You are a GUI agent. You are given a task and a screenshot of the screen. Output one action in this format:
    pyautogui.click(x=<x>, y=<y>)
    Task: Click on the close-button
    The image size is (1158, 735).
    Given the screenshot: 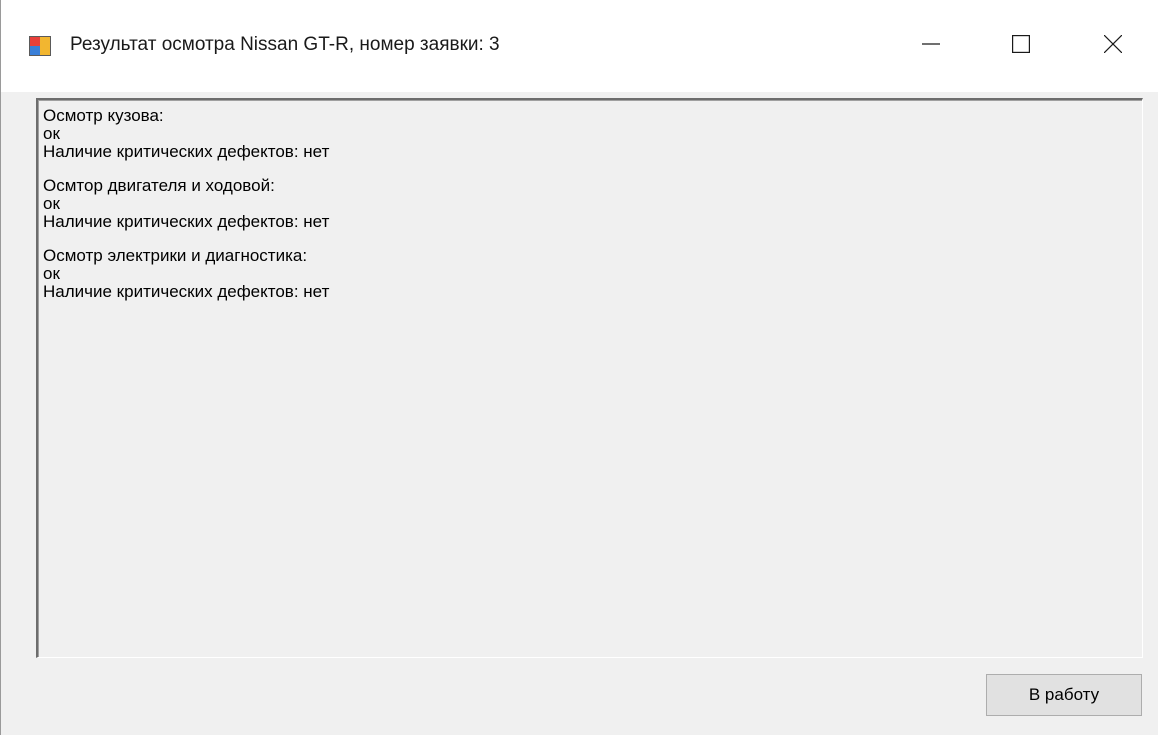 What is the action you would take?
    pyautogui.click(x=1113, y=46)
    